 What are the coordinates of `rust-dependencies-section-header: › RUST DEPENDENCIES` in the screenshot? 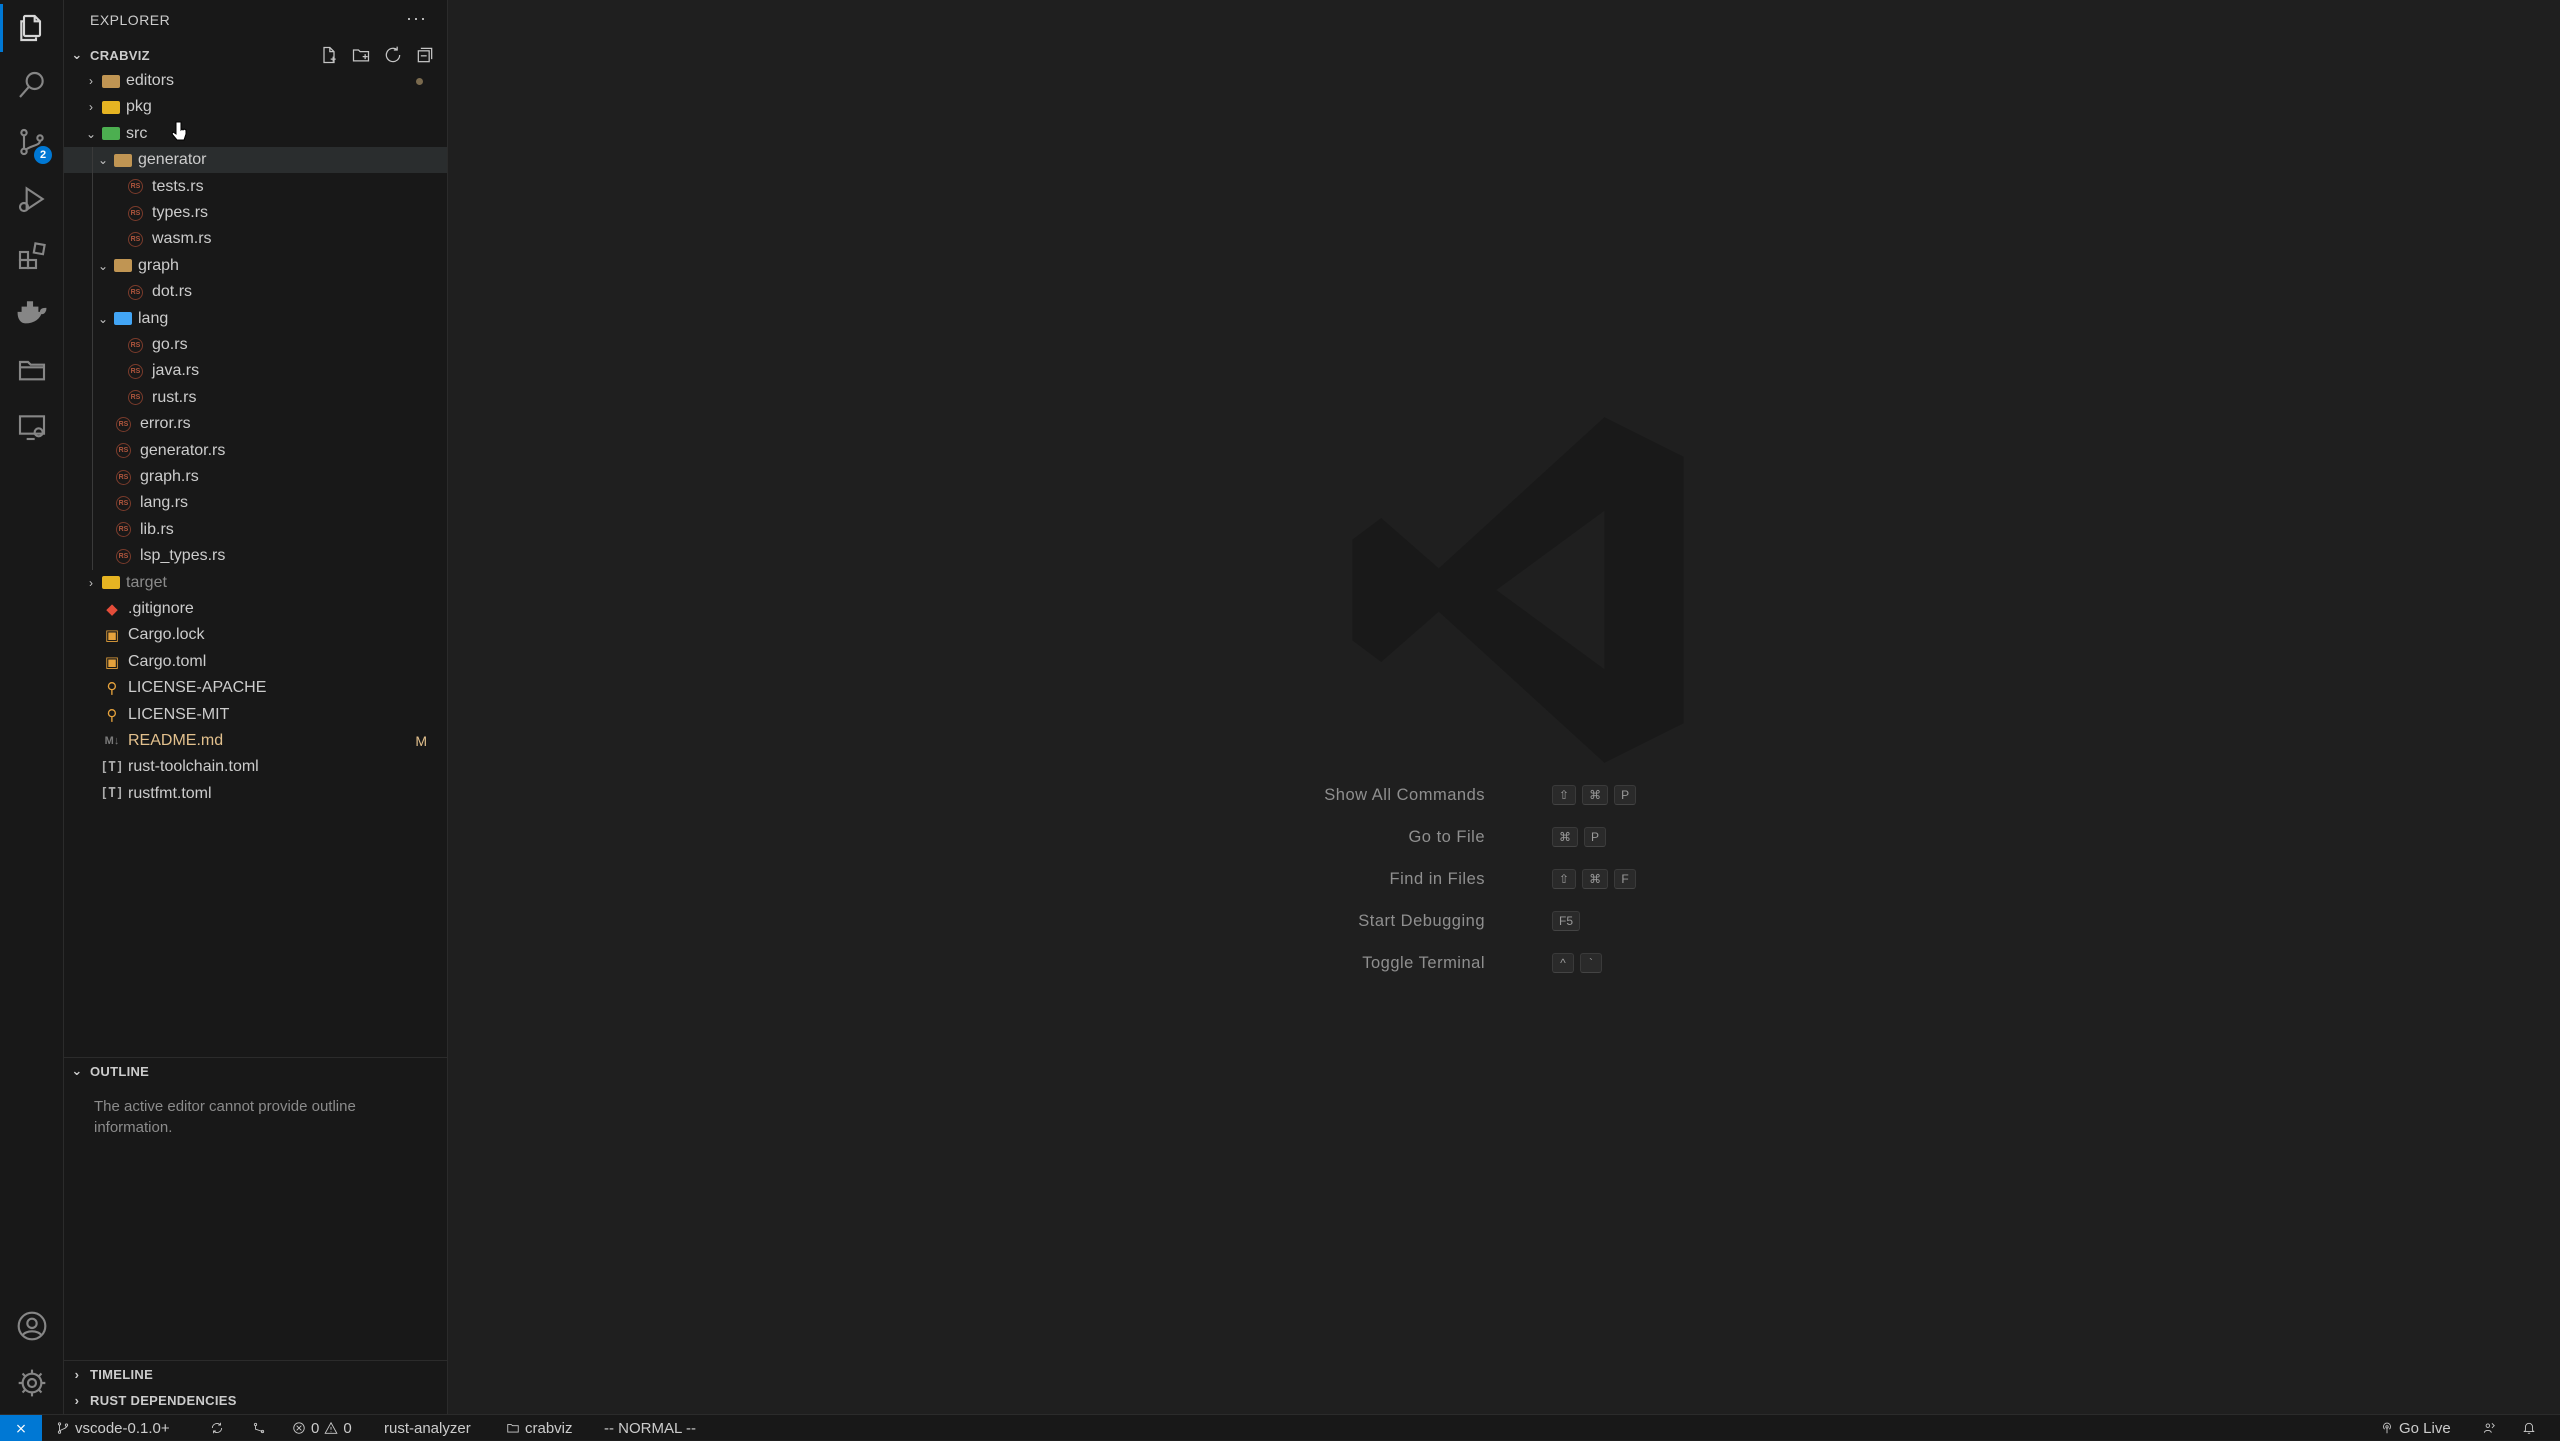 It's located at (255, 1400).